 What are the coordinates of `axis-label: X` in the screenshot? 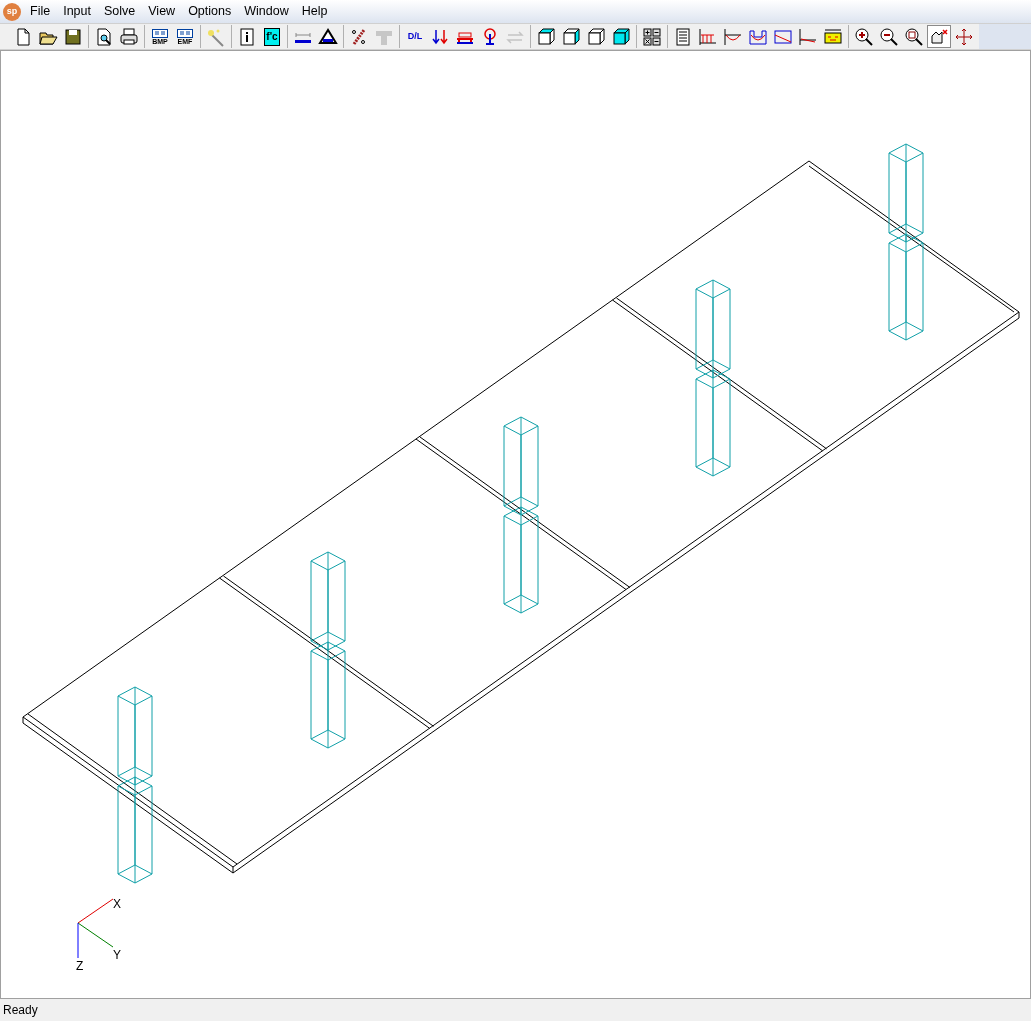 It's located at (117, 904).